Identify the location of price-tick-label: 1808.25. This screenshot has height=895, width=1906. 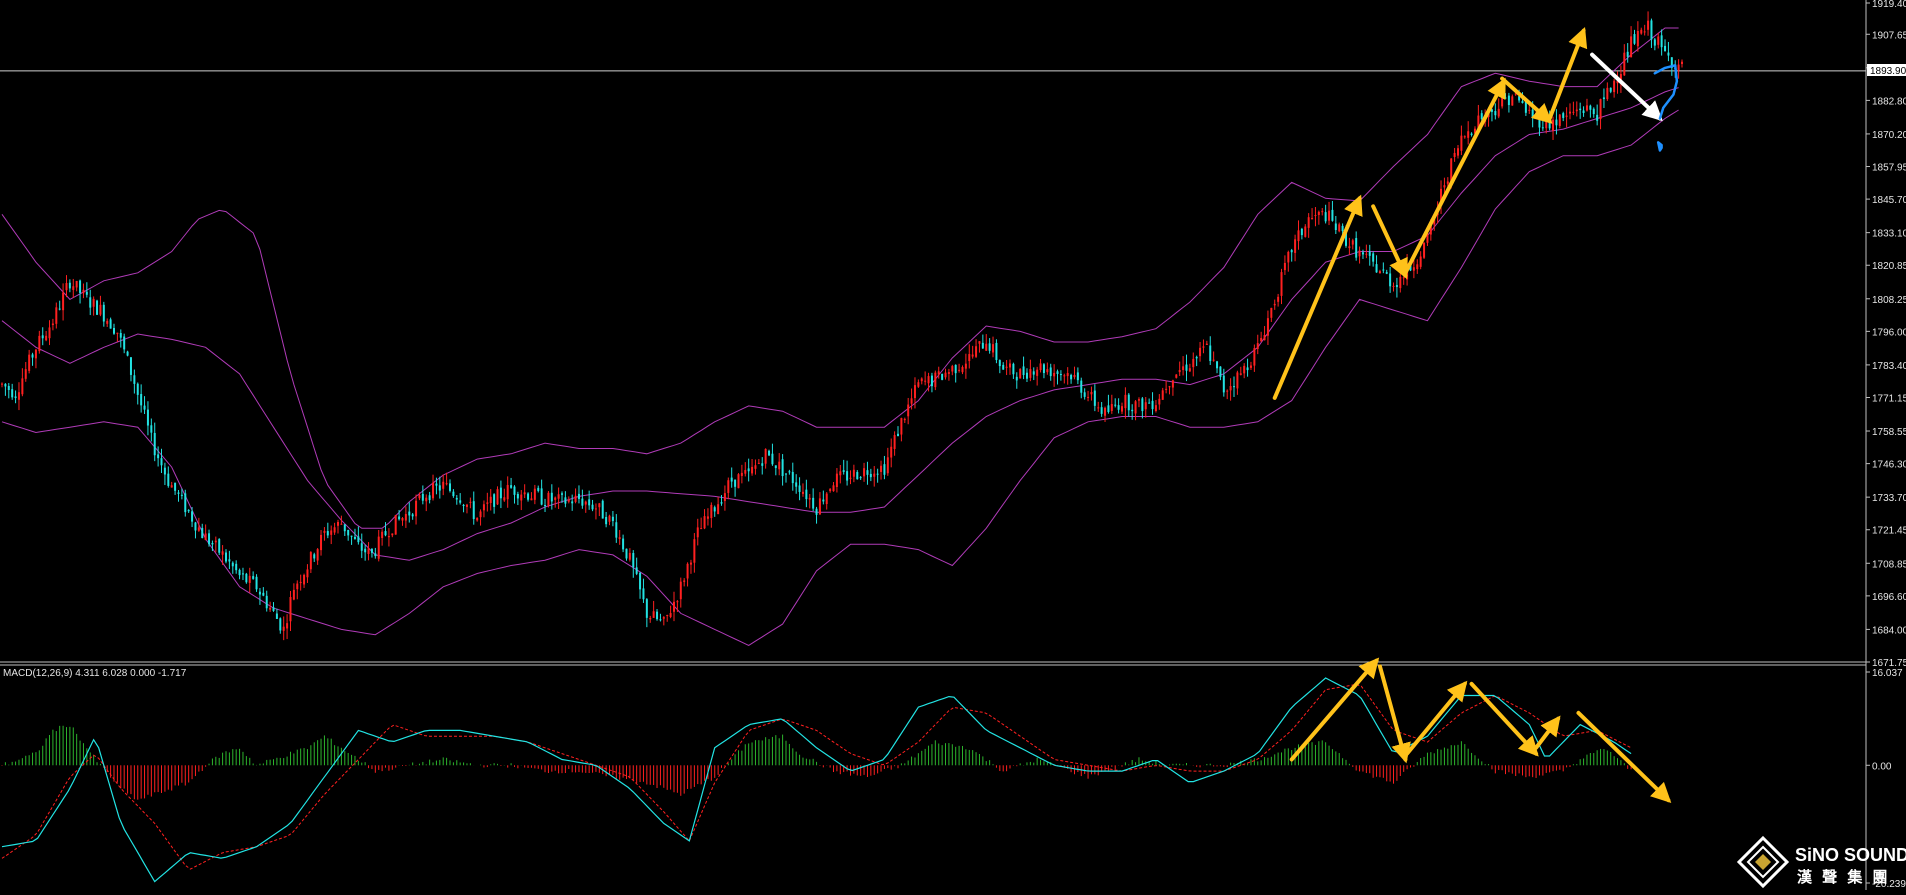
(1889, 300).